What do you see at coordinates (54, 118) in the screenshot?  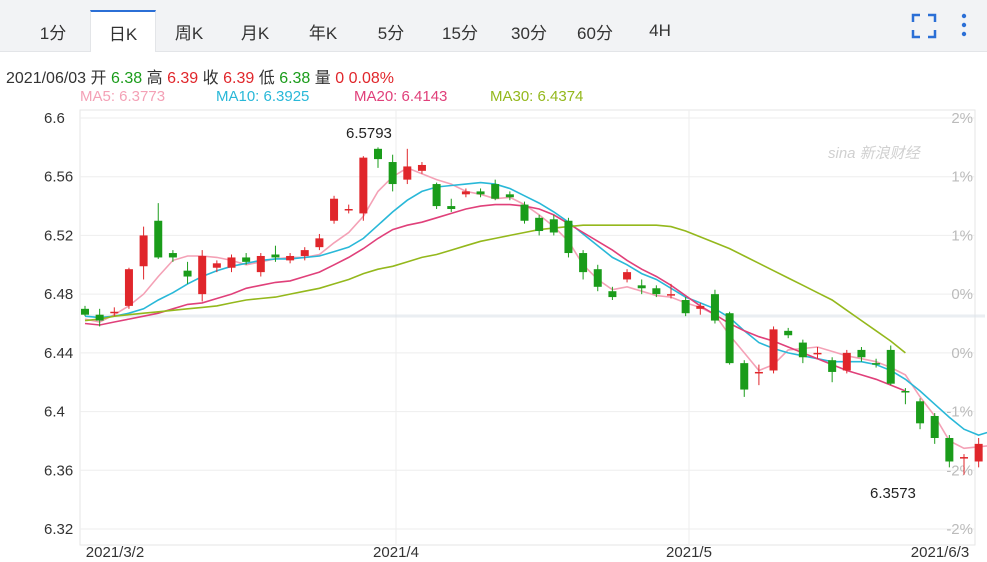 I see `y-tick-label: 6.6` at bounding box center [54, 118].